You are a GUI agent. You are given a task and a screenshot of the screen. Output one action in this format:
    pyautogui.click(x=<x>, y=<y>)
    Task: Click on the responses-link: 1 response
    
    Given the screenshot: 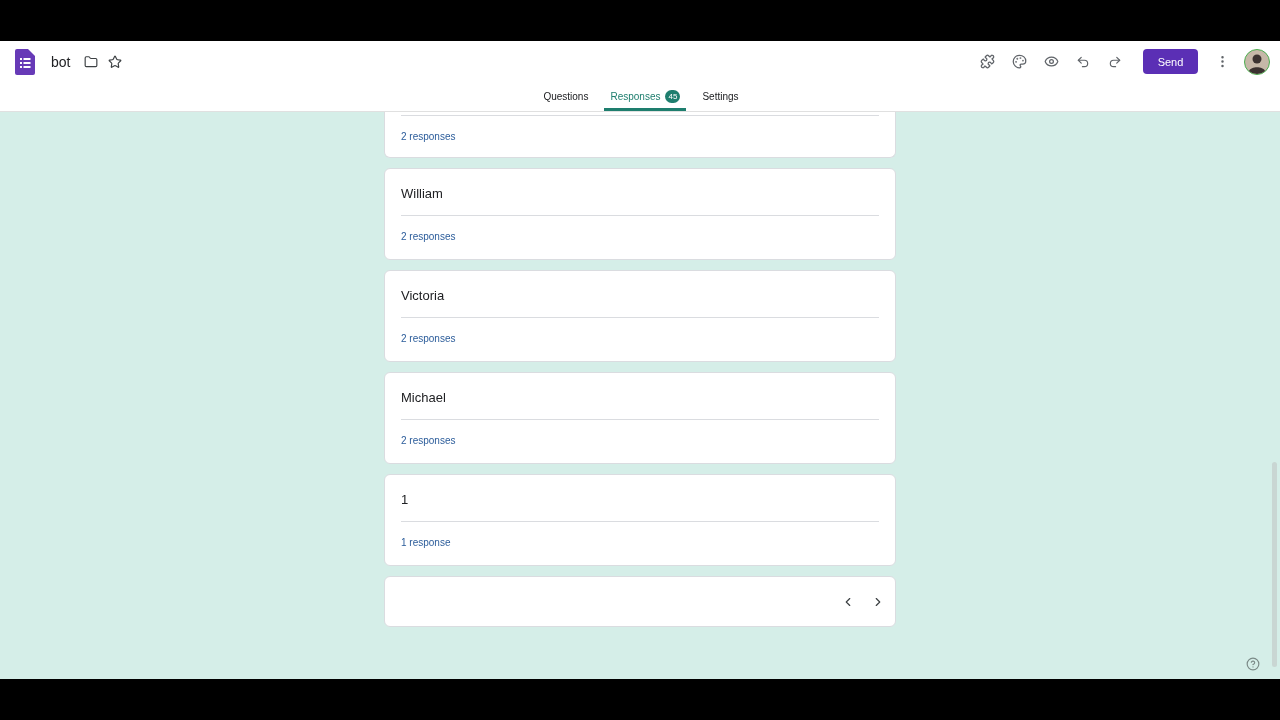 What is the action you would take?
    pyautogui.click(x=426, y=542)
    